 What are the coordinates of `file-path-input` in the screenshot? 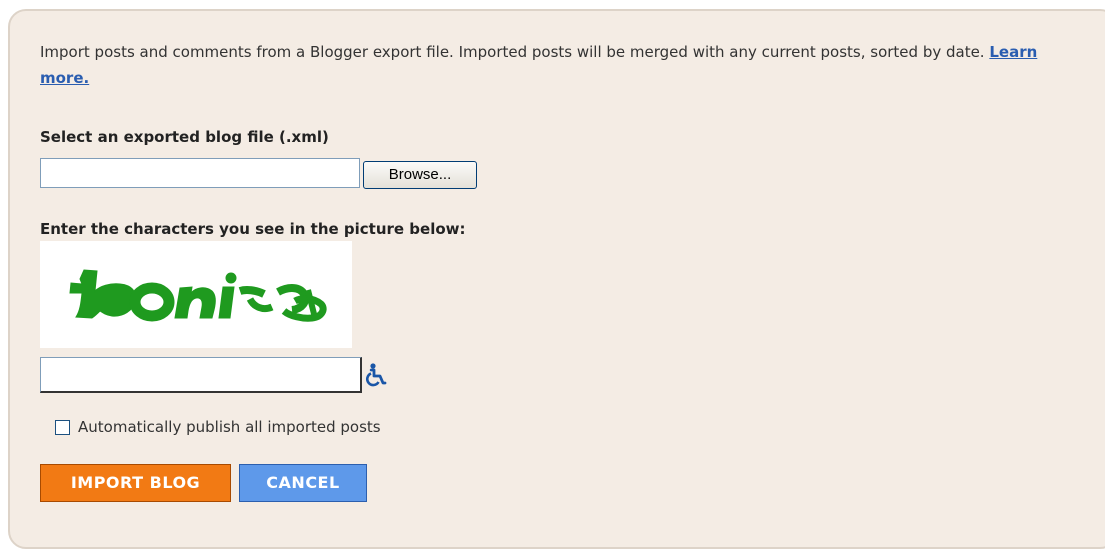 It's located at (200, 173).